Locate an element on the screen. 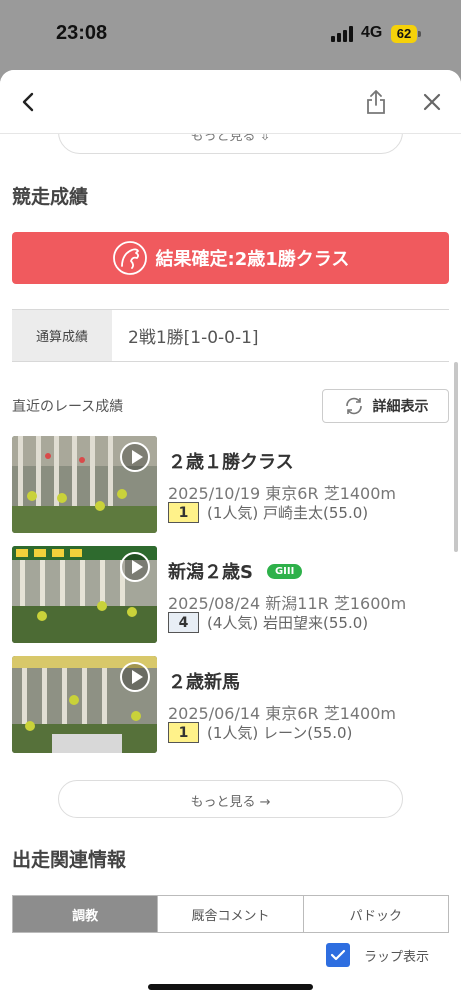  race-name: ２歳新馬 is located at coordinates (204, 681).